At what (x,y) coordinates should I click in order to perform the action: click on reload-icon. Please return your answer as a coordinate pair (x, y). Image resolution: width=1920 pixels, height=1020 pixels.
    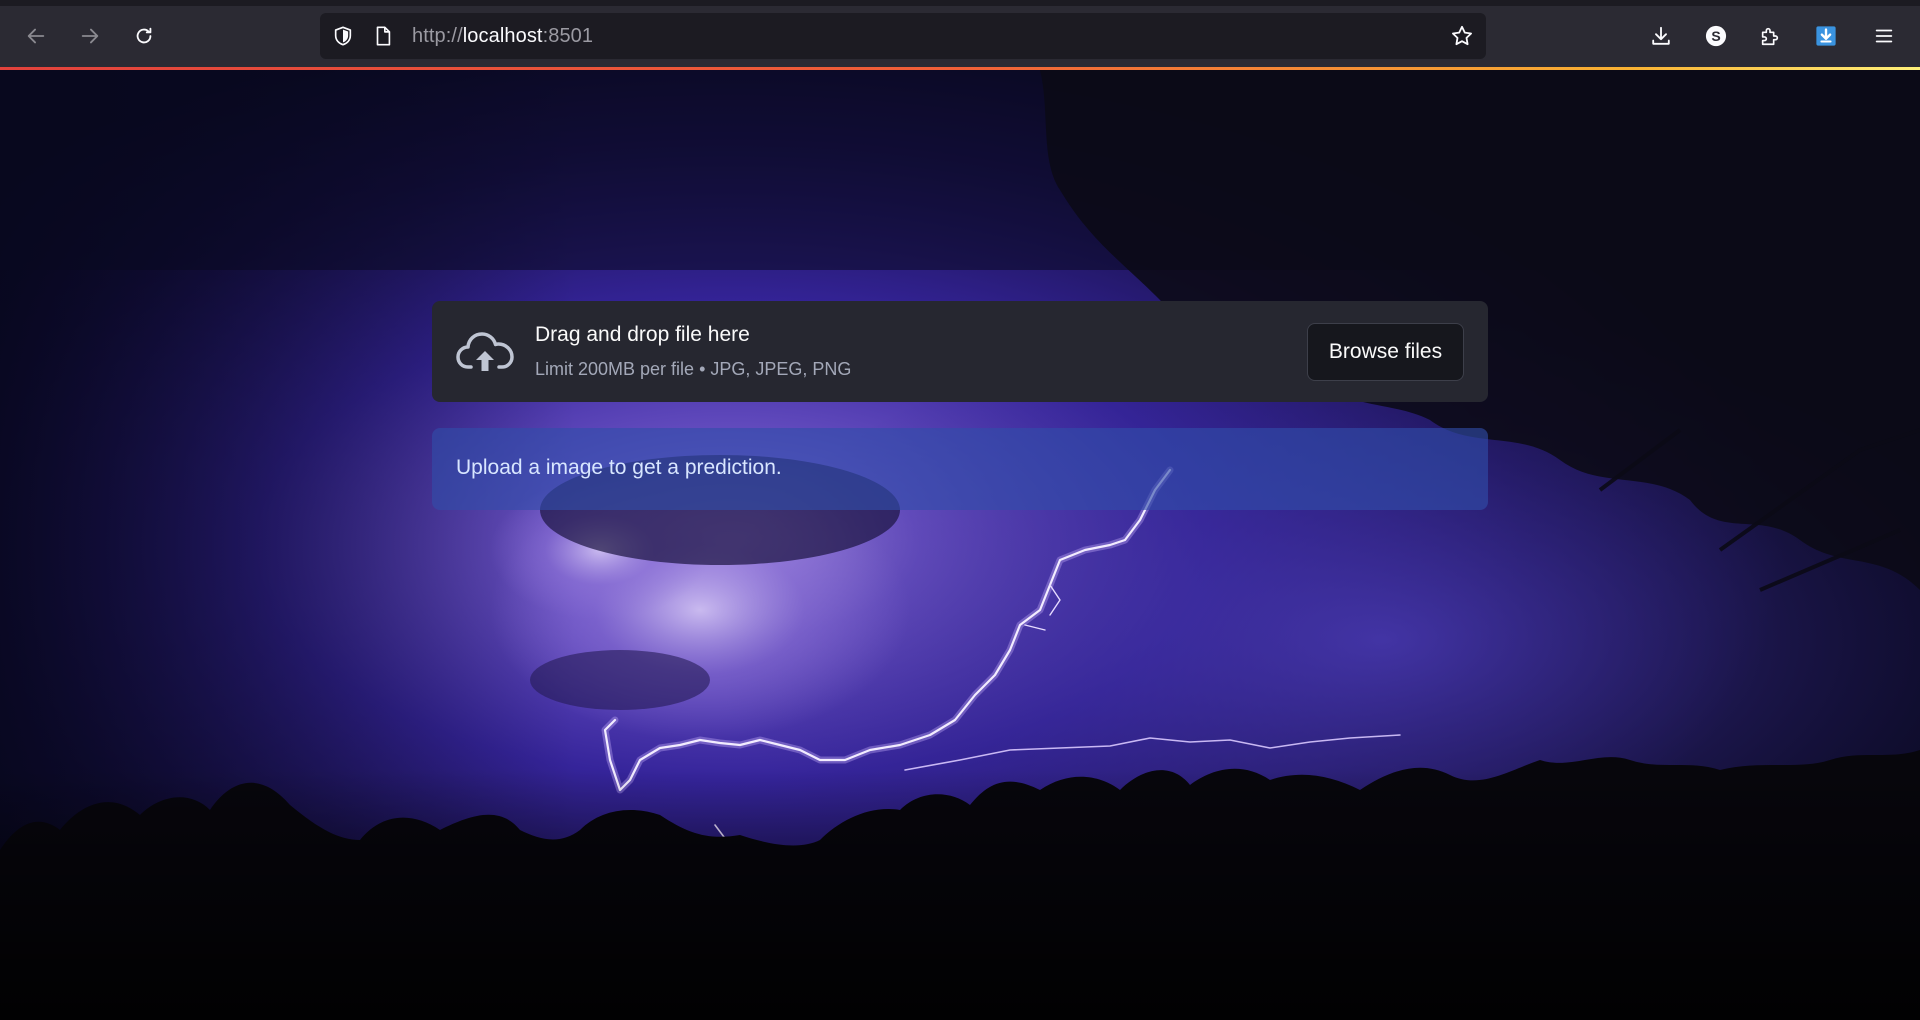
    Looking at the image, I should click on (144, 35).